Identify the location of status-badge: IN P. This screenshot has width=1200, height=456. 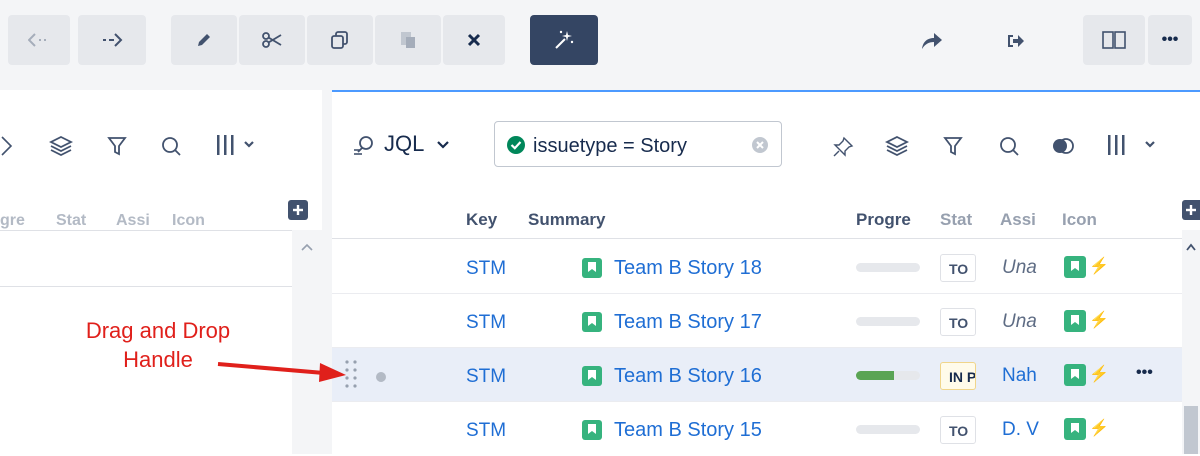
(958, 376).